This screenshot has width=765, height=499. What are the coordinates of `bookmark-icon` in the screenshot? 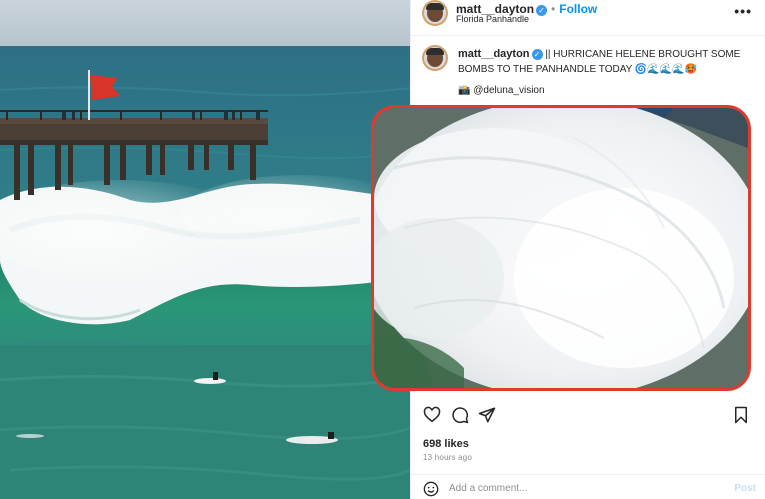 It's located at (741, 415).